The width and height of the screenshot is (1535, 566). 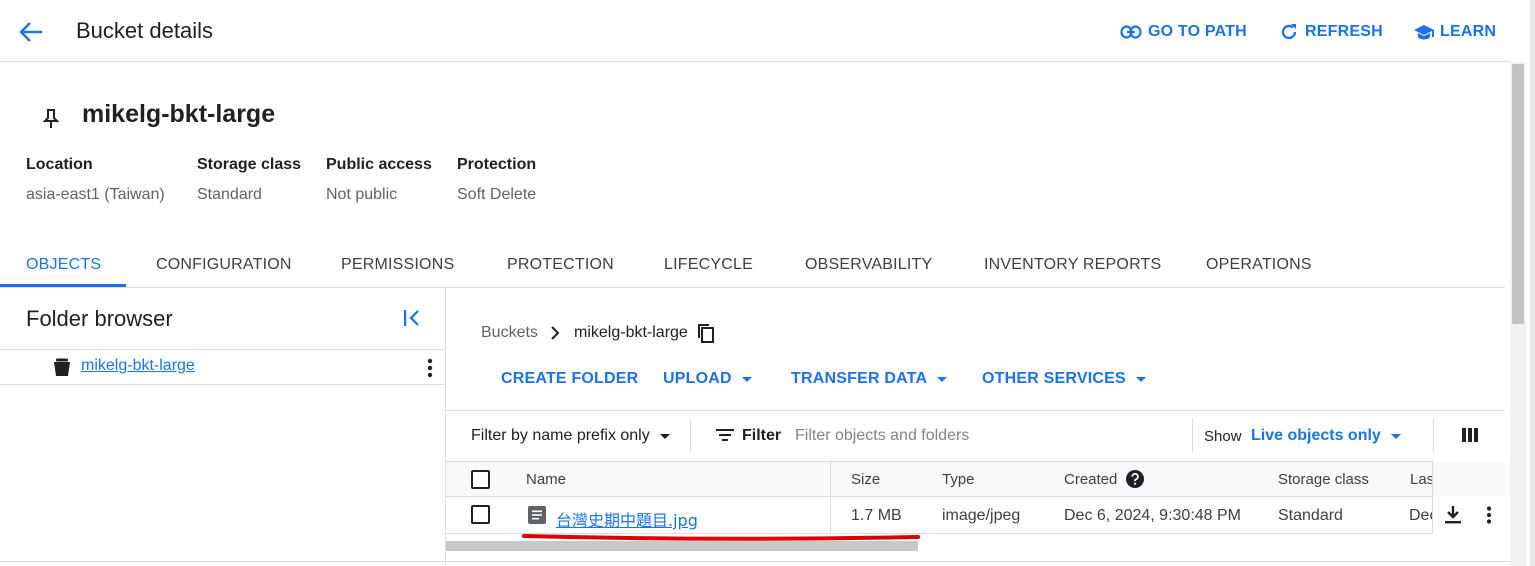 I want to click on protection-value: Soft Delete, so click(x=497, y=194).